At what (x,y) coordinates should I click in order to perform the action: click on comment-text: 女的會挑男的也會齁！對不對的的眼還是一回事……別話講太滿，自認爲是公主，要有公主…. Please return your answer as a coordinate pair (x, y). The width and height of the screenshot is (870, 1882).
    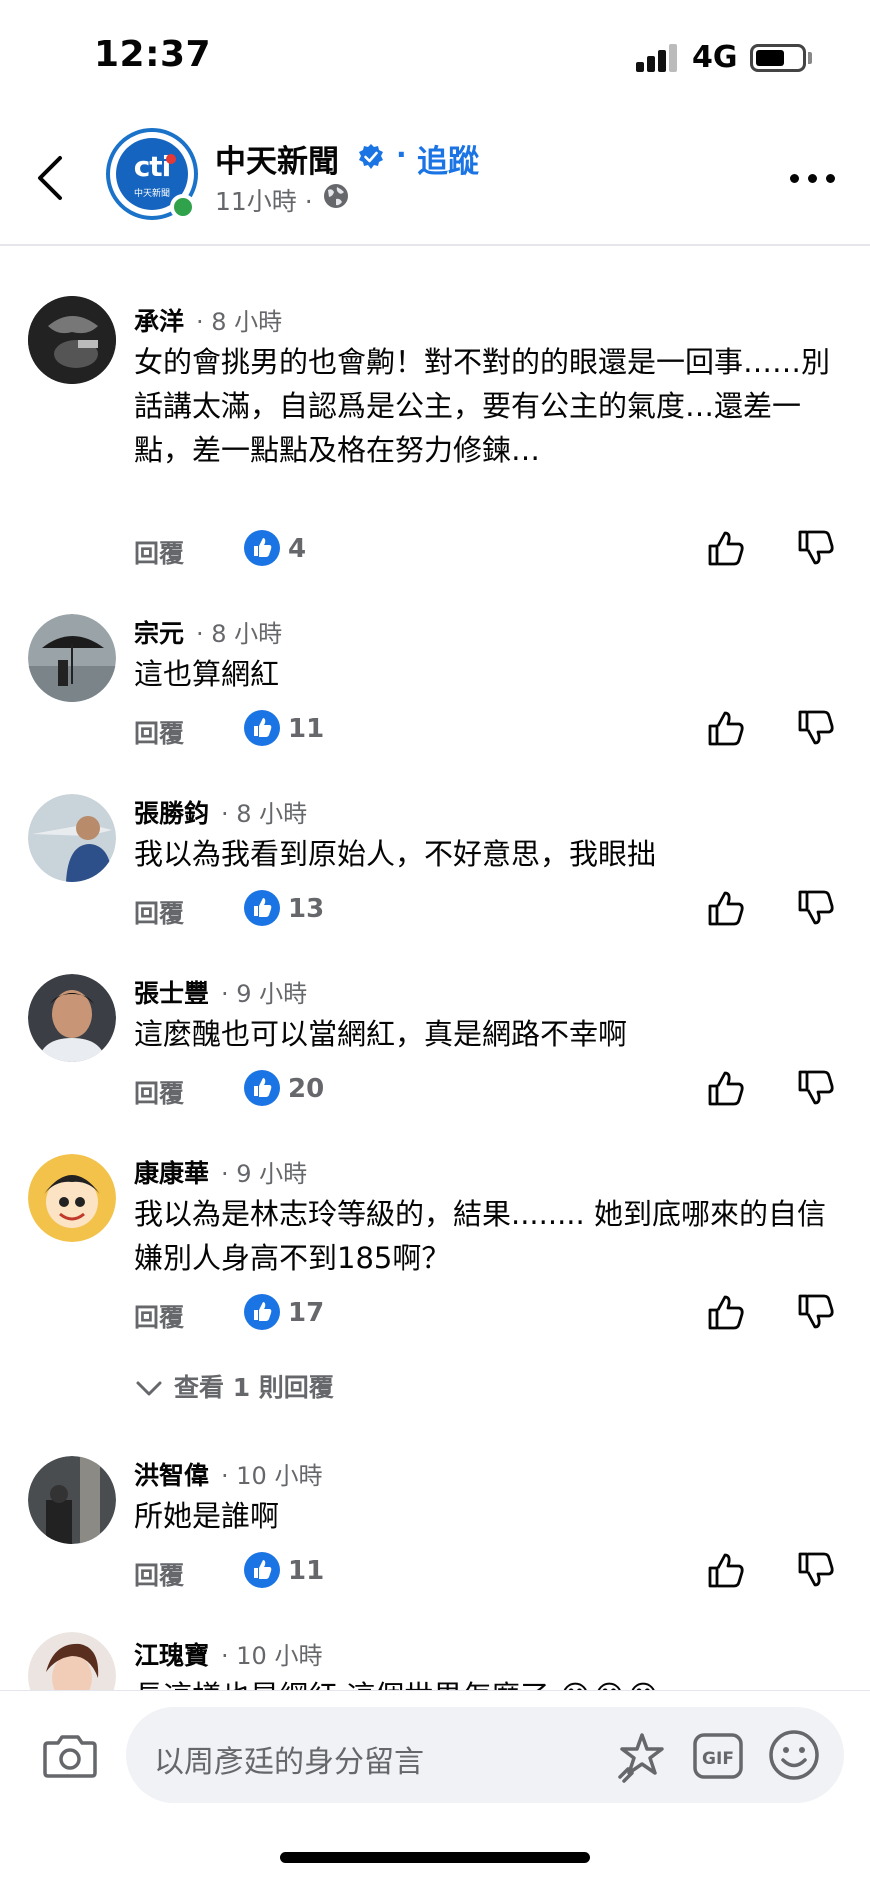
    Looking at the image, I should click on (482, 406).